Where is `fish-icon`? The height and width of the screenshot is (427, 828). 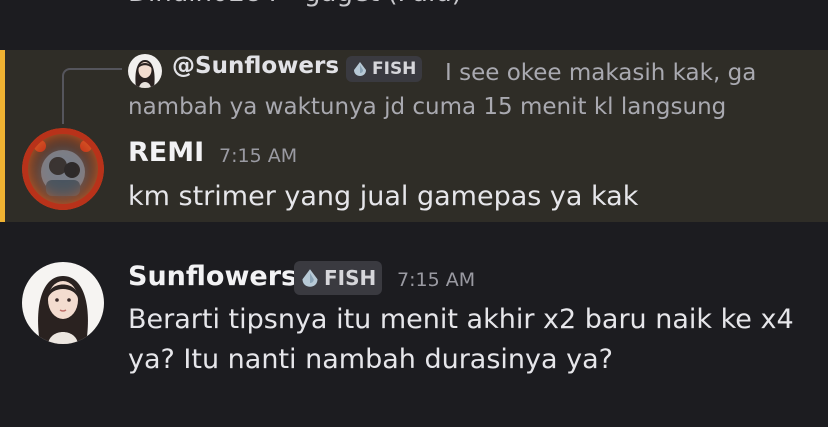 fish-icon is located at coordinates (310, 278).